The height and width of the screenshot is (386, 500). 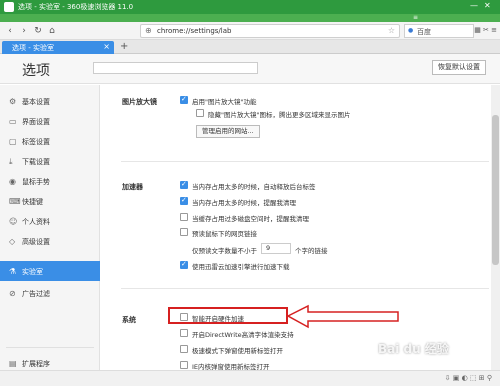 What do you see at coordinates (184, 349) in the screenshot?
I see `checkbox-popup-newtab` at bounding box center [184, 349].